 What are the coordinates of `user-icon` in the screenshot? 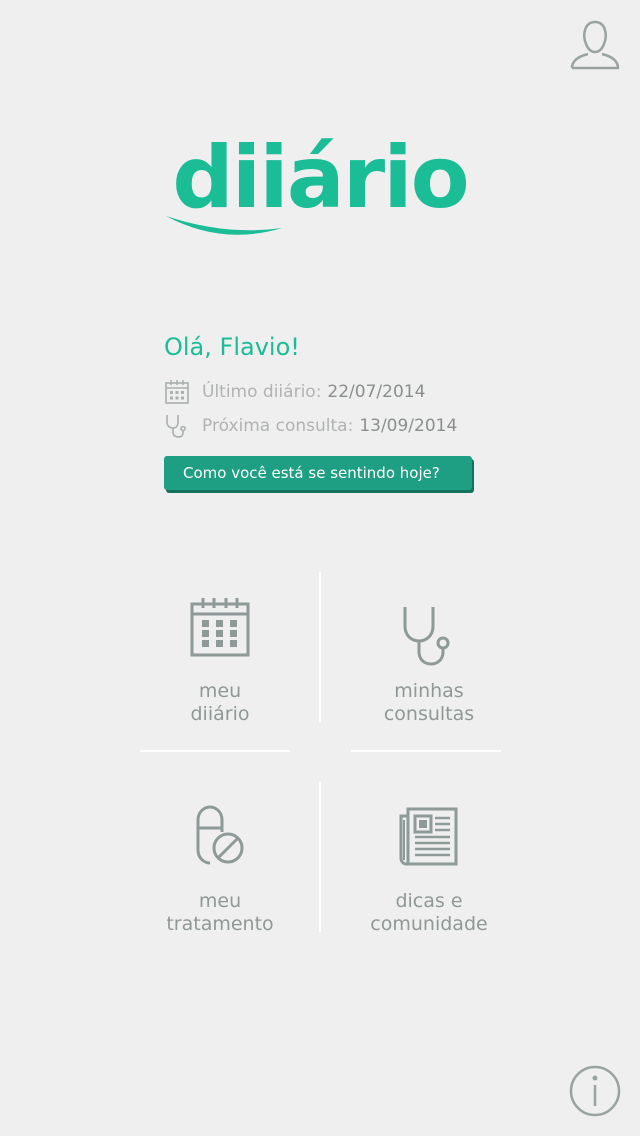 It's located at (595, 45).